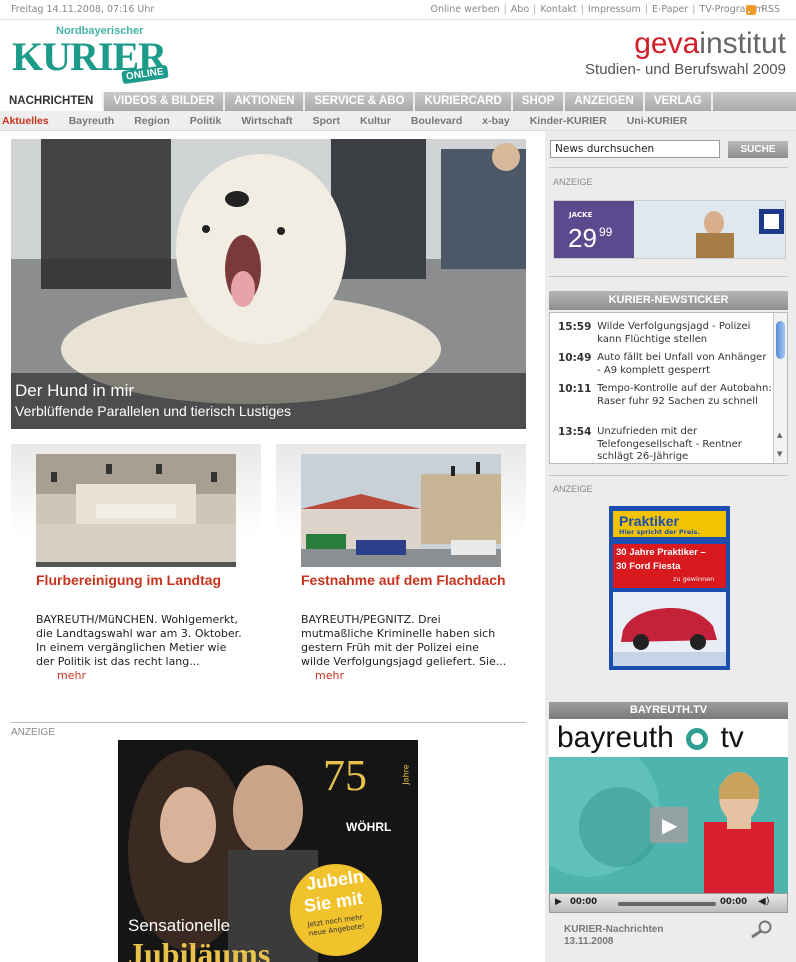 The image size is (796, 962). I want to click on subnav-politik: Politik, so click(206, 120).